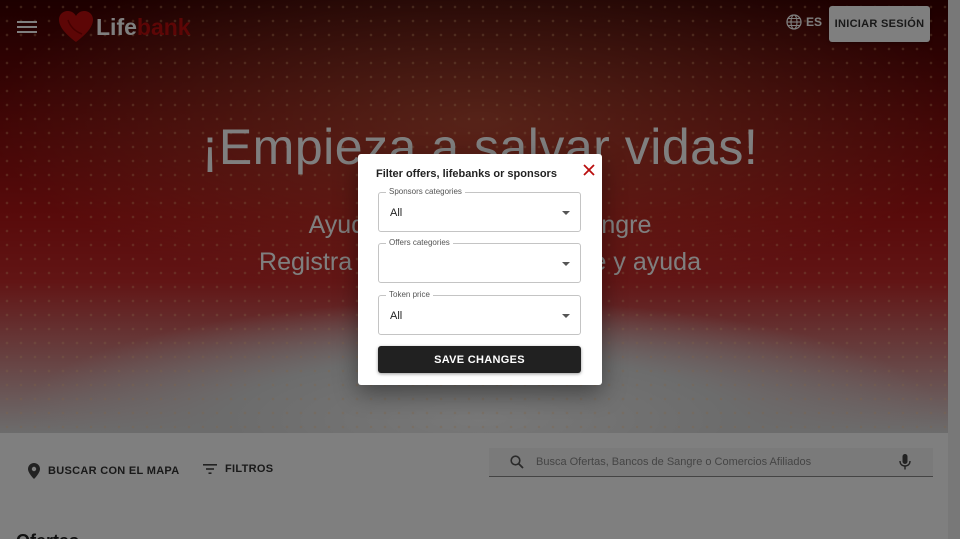 This screenshot has height=539, width=960. What do you see at coordinates (589, 170) in the screenshot?
I see `close-icon` at bounding box center [589, 170].